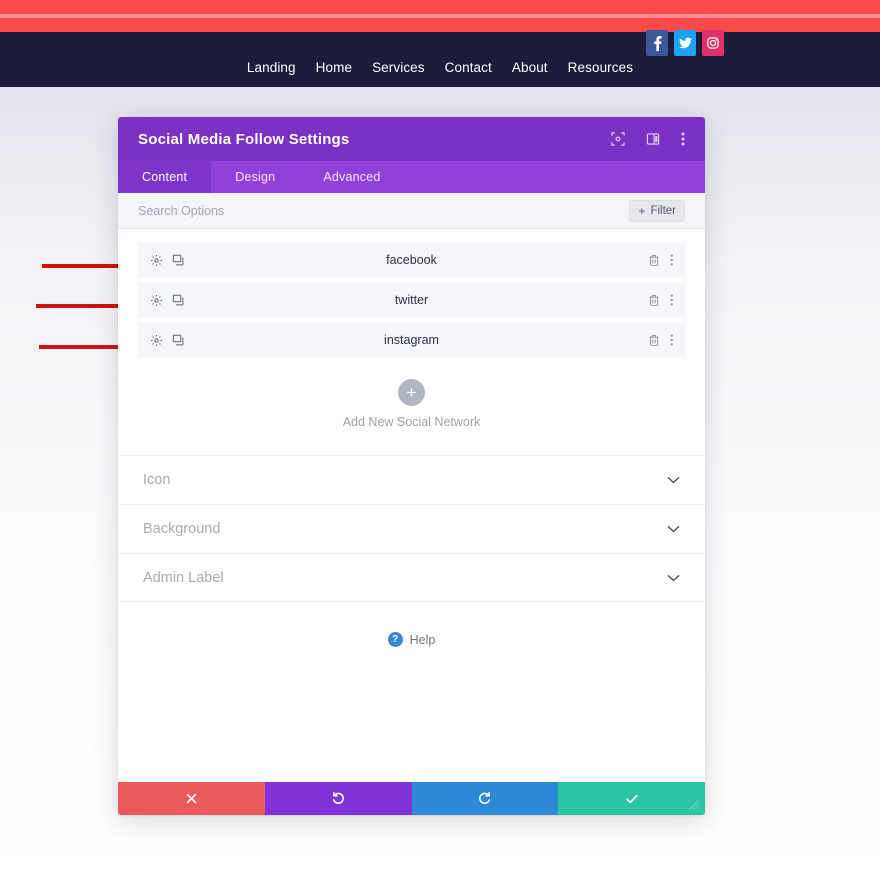 The height and width of the screenshot is (879, 880). Describe the element at coordinates (271, 67) in the screenshot. I see `nav-link-landing: Landing` at that location.